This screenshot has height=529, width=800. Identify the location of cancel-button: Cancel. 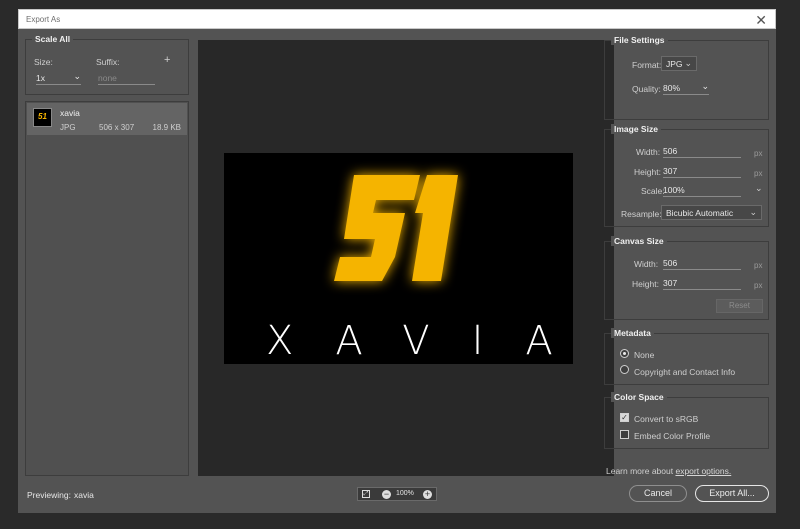
(658, 493).